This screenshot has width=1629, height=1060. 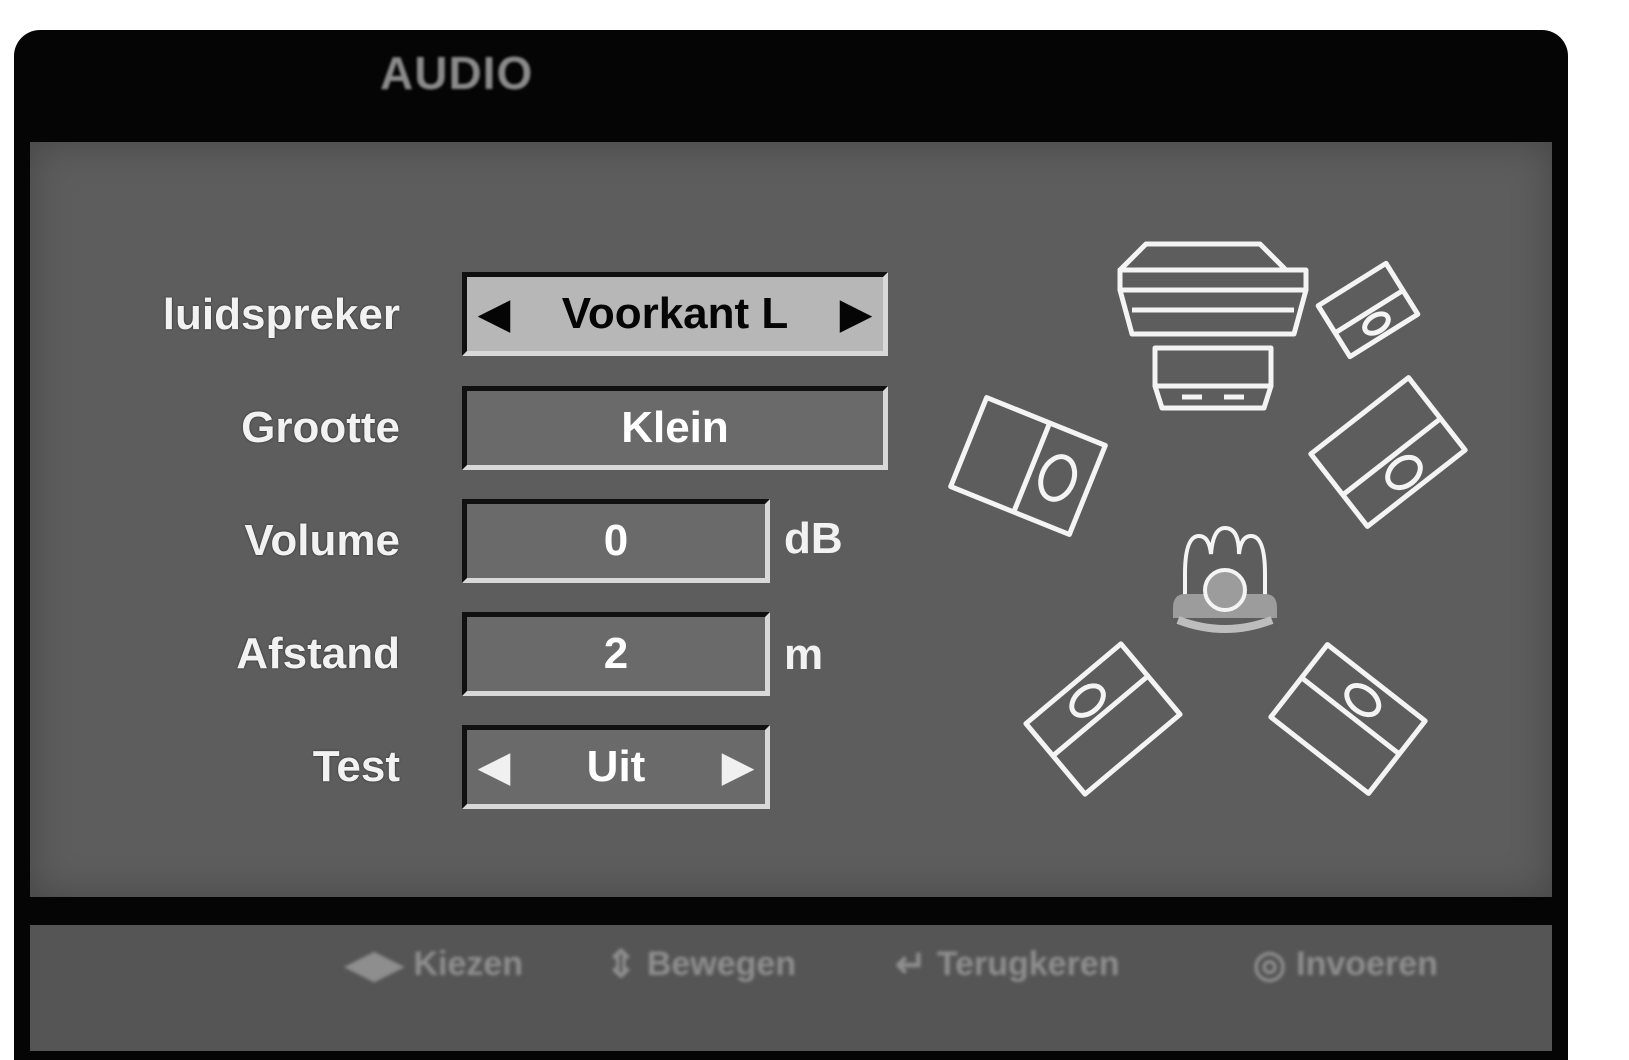 What do you see at coordinates (1225, 579) in the screenshot?
I see `listener-icon` at bounding box center [1225, 579].